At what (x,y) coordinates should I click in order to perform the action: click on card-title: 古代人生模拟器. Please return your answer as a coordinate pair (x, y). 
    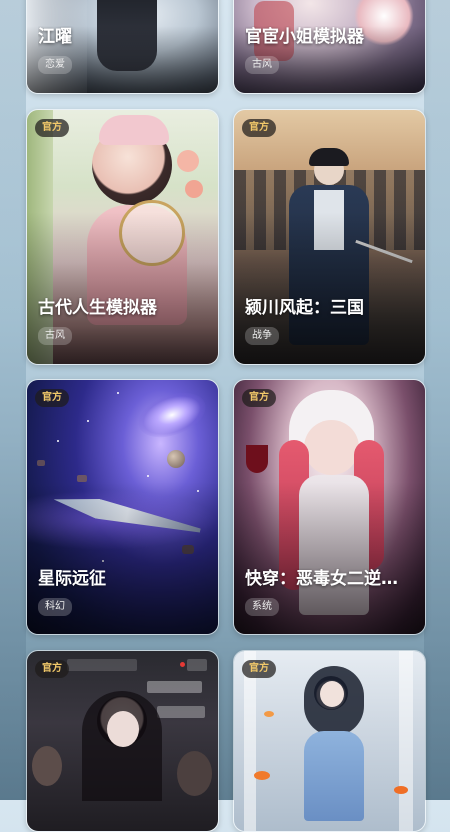
    Looking at the image, I should click on (97, 308).